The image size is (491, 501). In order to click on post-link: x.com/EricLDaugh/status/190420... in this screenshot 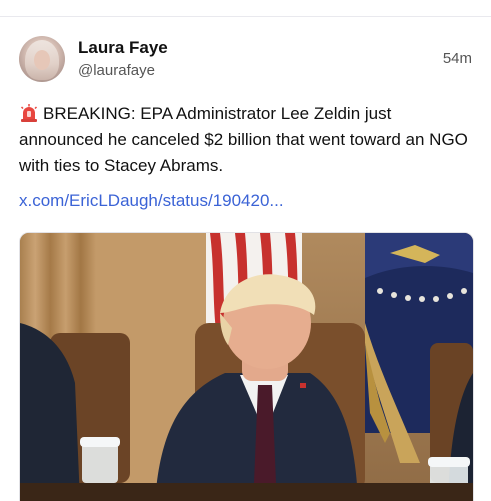, I will do `click(151, 201)`.